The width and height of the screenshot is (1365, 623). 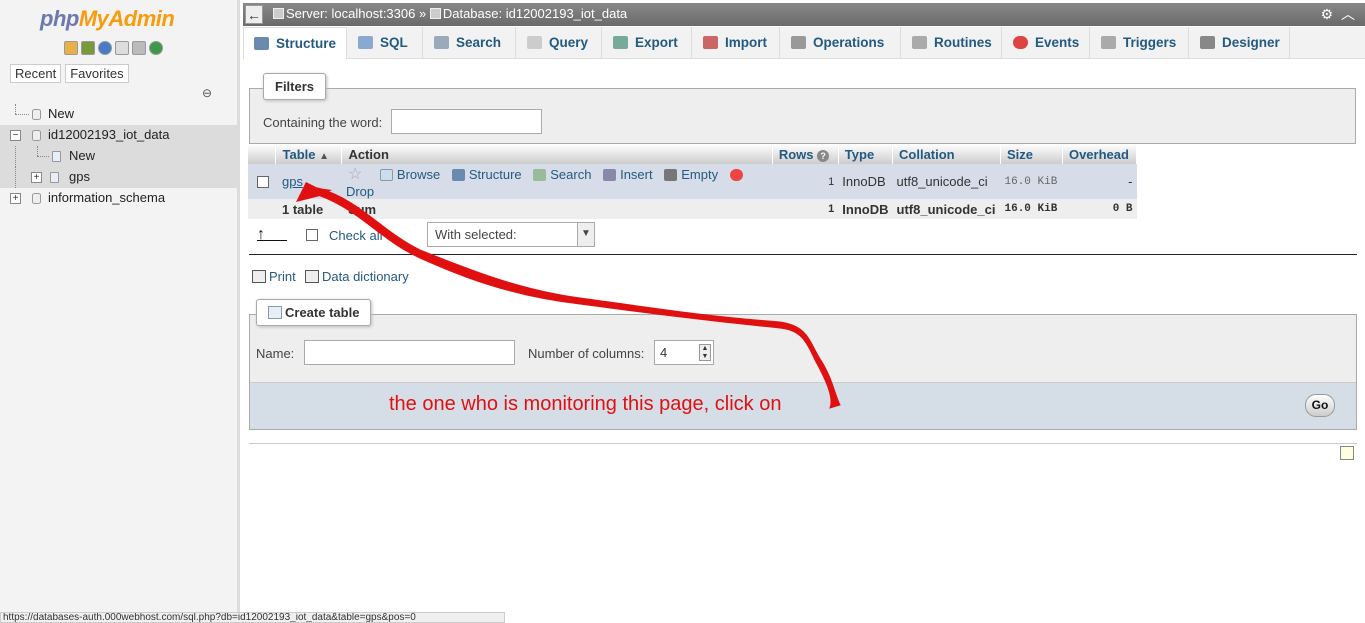 What do you see at coordinates (323, 122) in the screenshot?
I see `containing-label: Containing the word:` at bounding box center [323, 122].